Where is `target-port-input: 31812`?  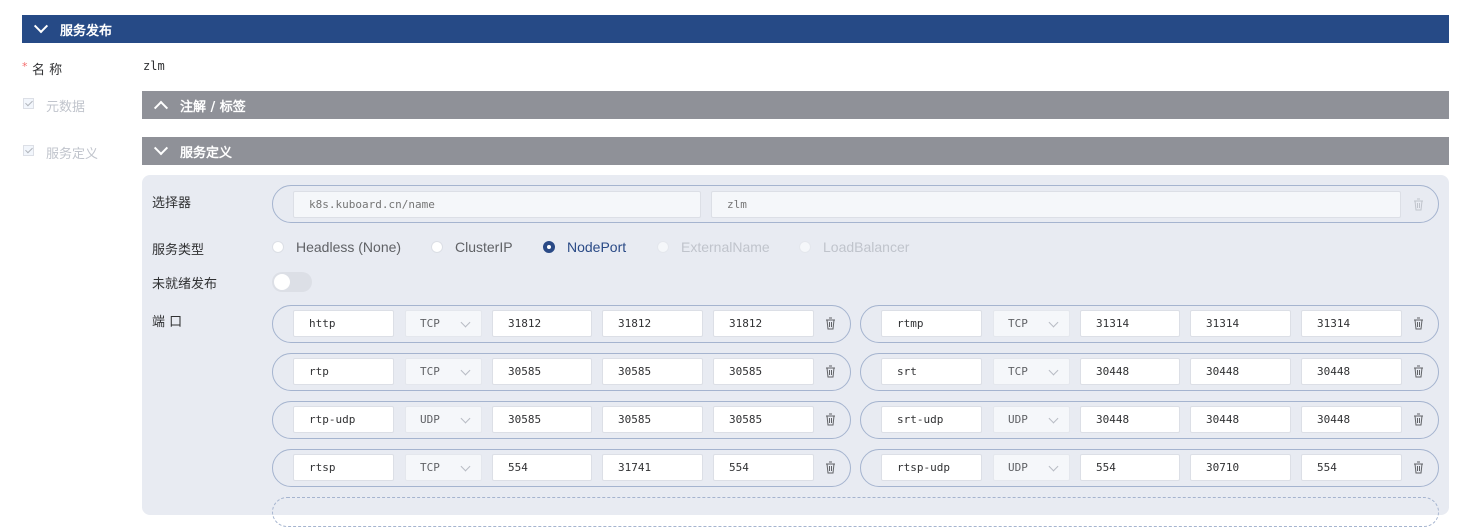
target-port-input: 31812 is located at coordinates (652, 323).